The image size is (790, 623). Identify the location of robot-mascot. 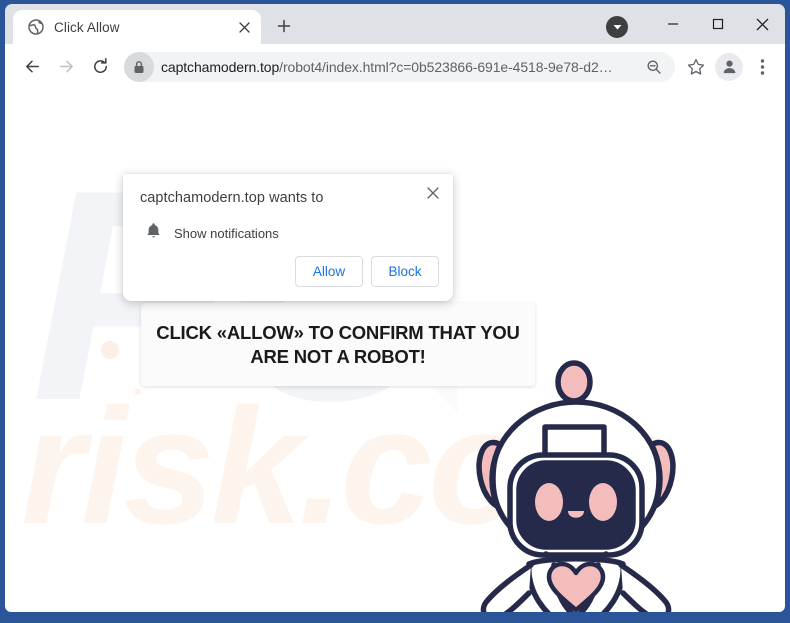
(575, 481).